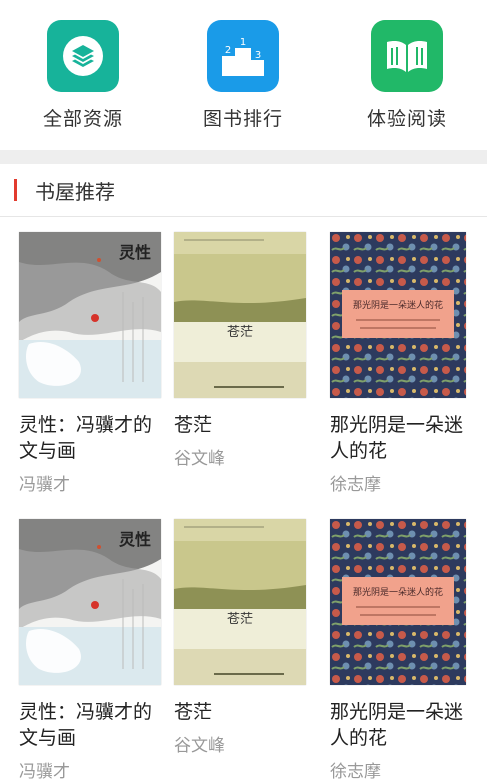  Describe the element at coordinates (228, 50) in the screenshot. I see `svg-text: 2` at that location.